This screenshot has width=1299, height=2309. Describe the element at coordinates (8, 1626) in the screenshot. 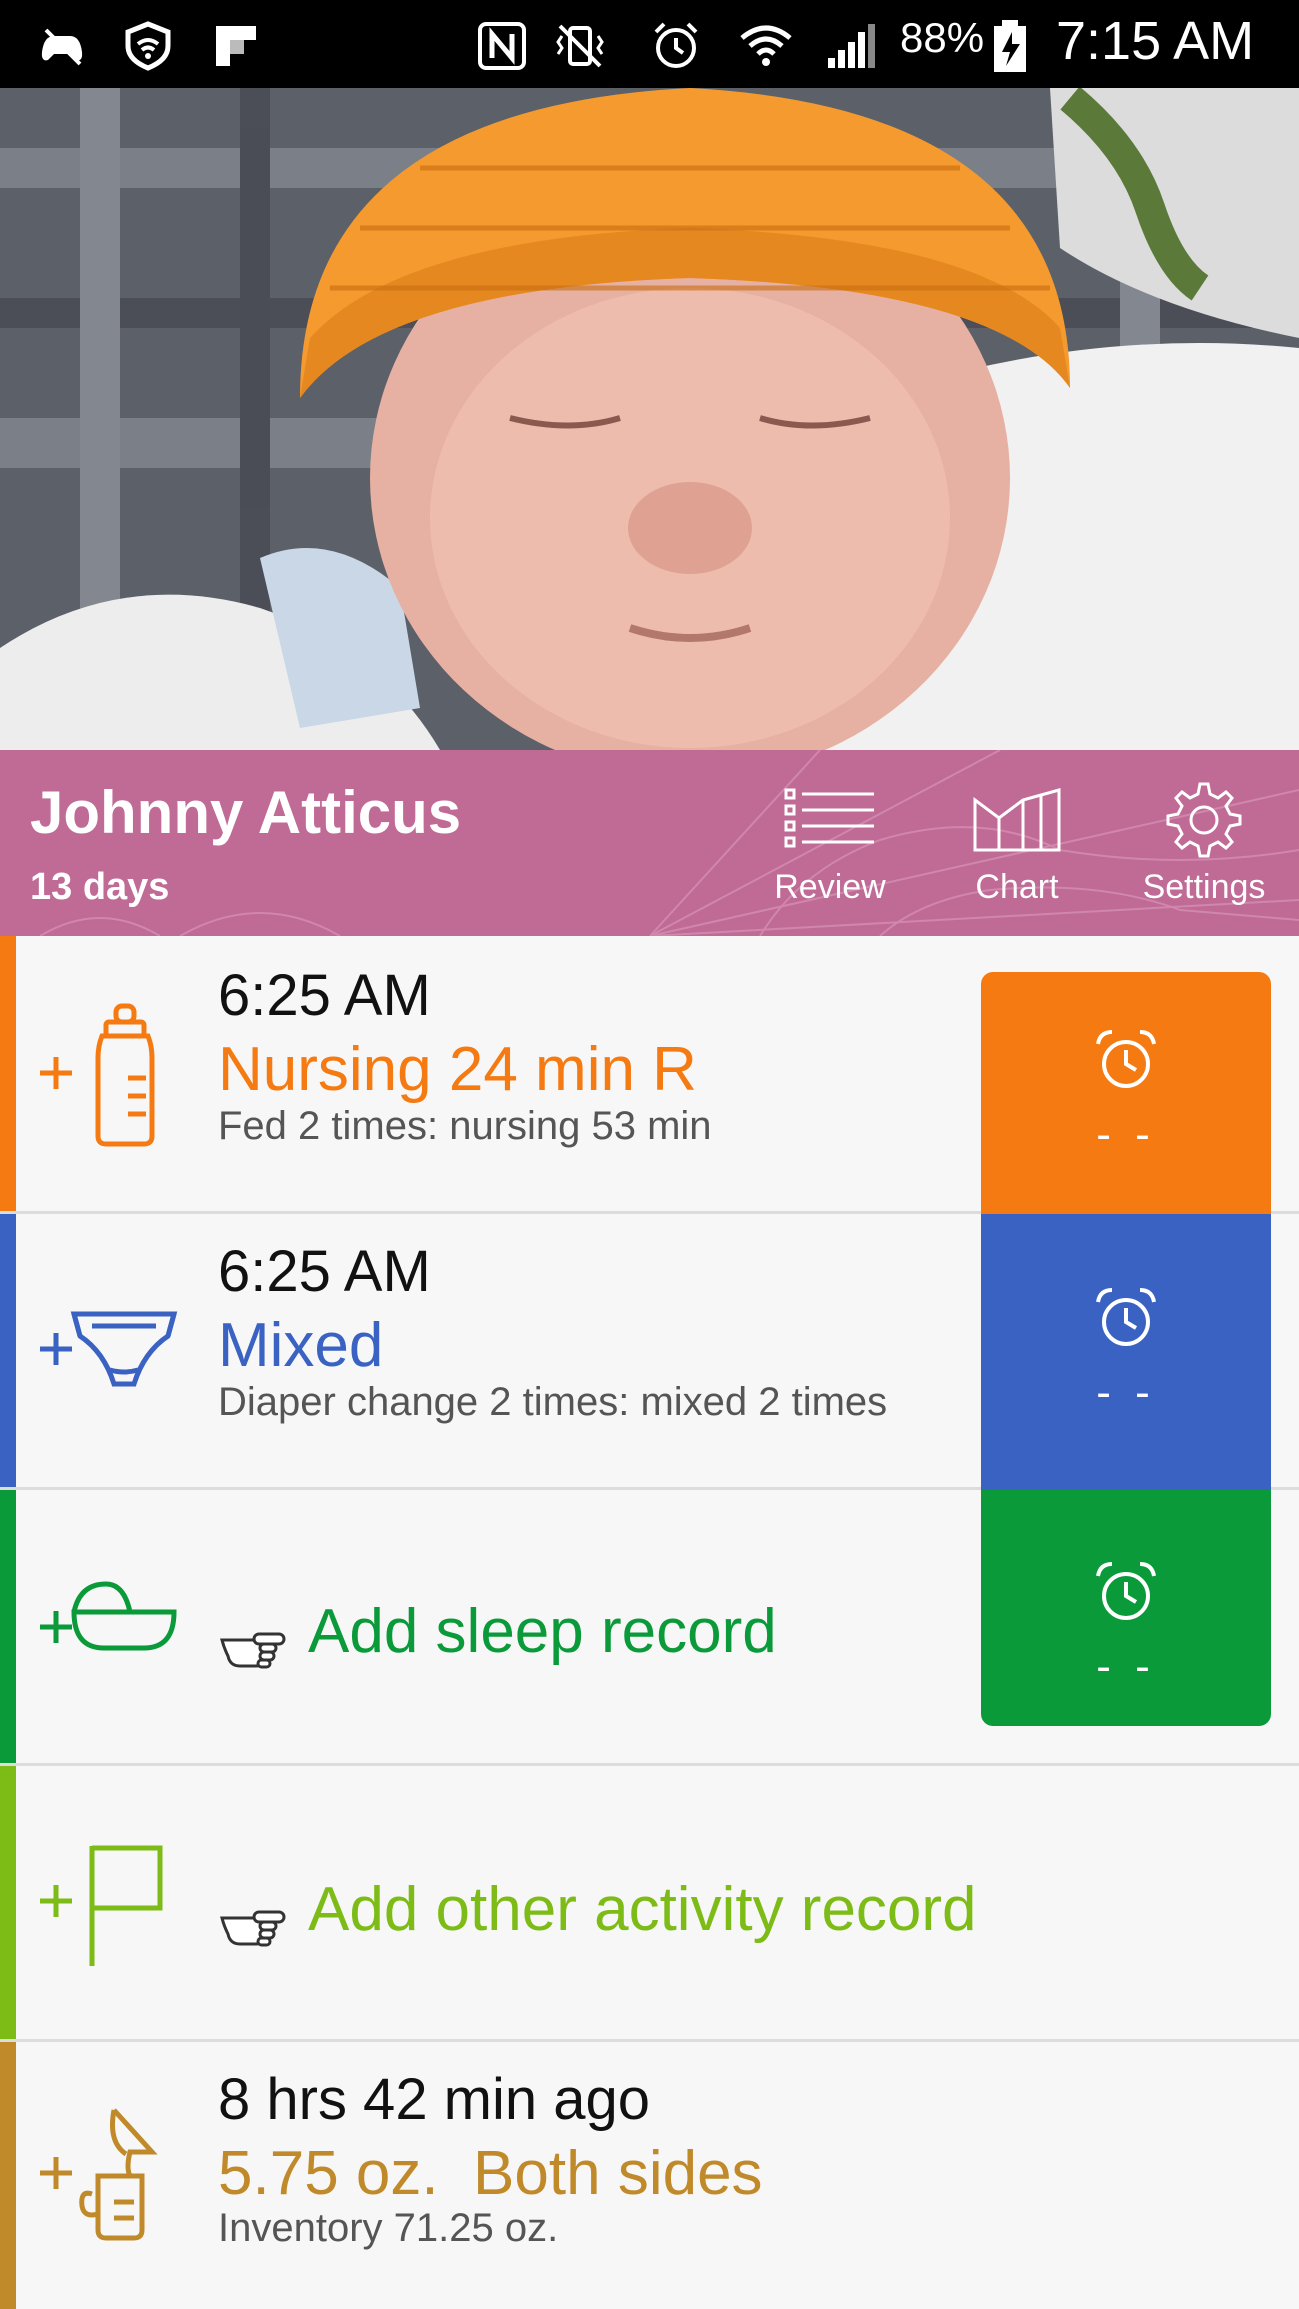

I see `sleep-color-stripe` at that location.